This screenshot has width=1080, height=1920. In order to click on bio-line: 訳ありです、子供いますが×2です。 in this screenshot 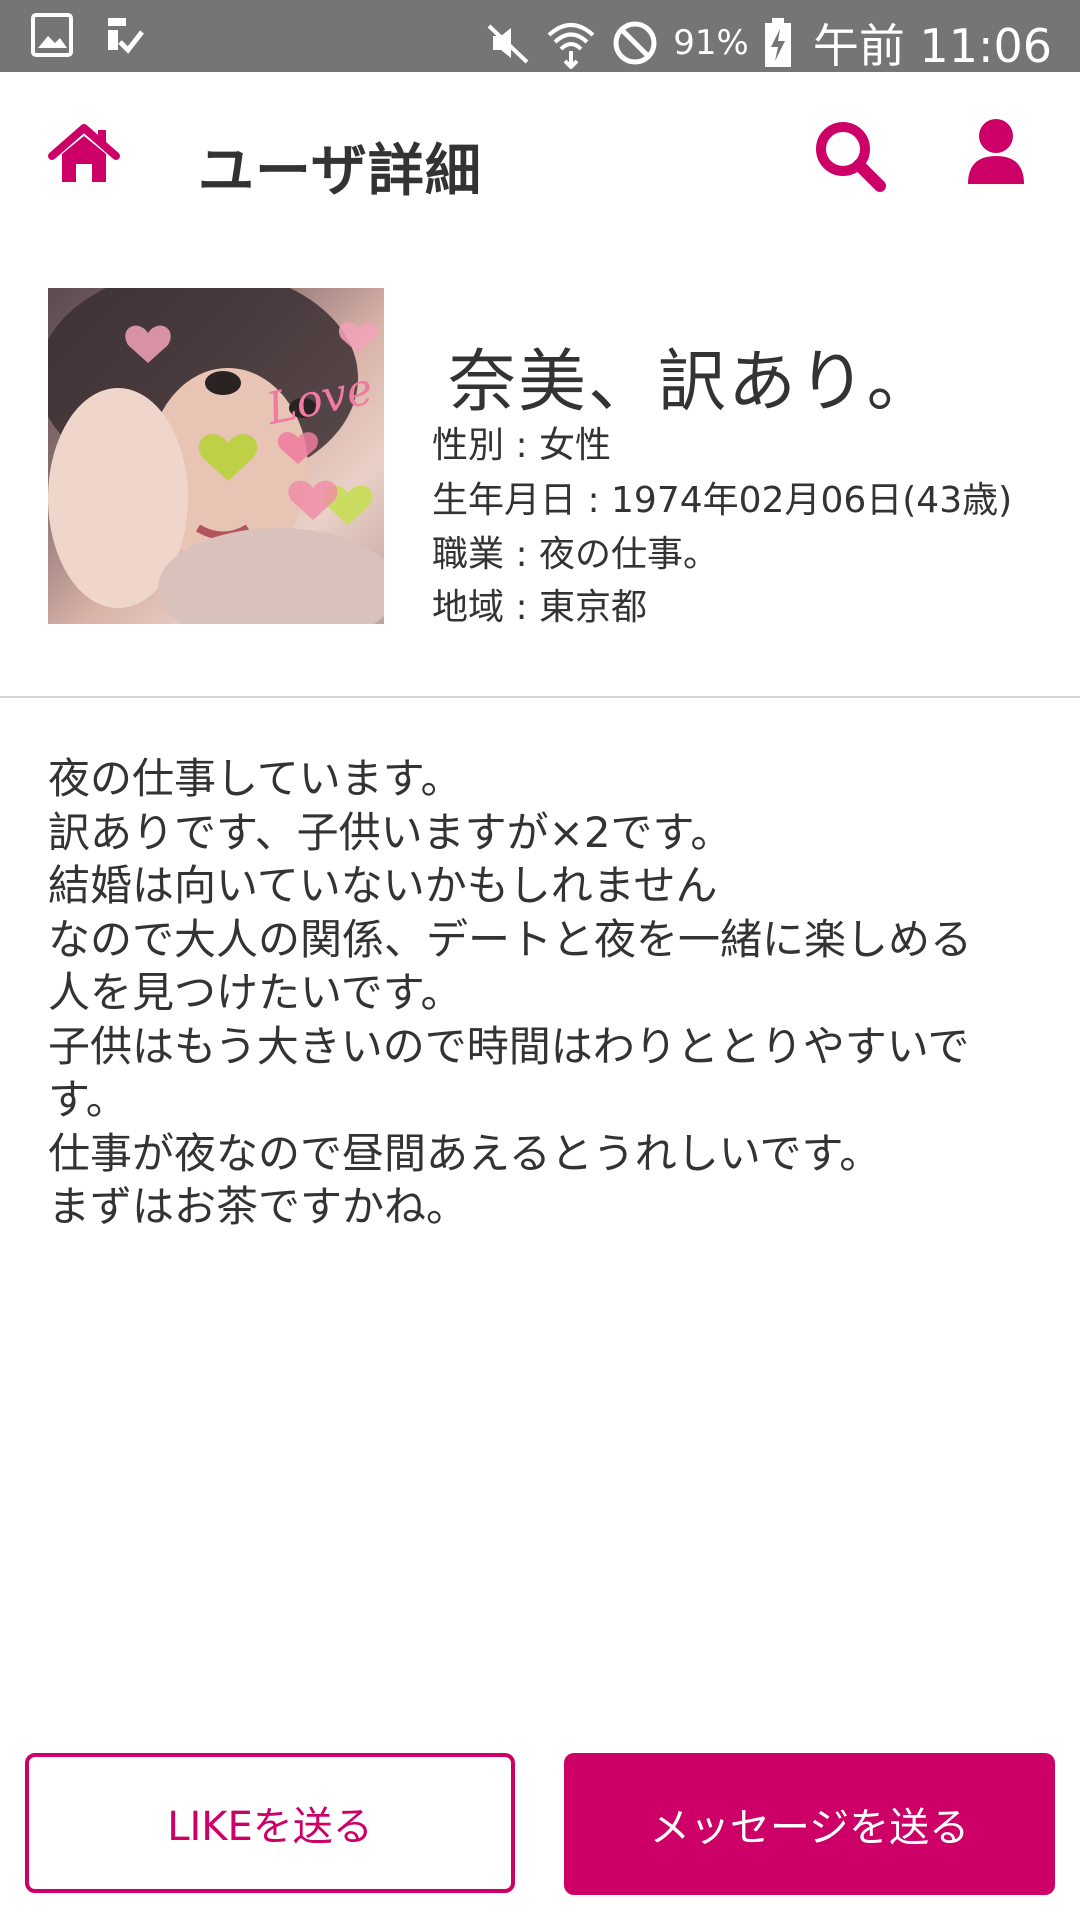, I will do `click(390, 832)`.